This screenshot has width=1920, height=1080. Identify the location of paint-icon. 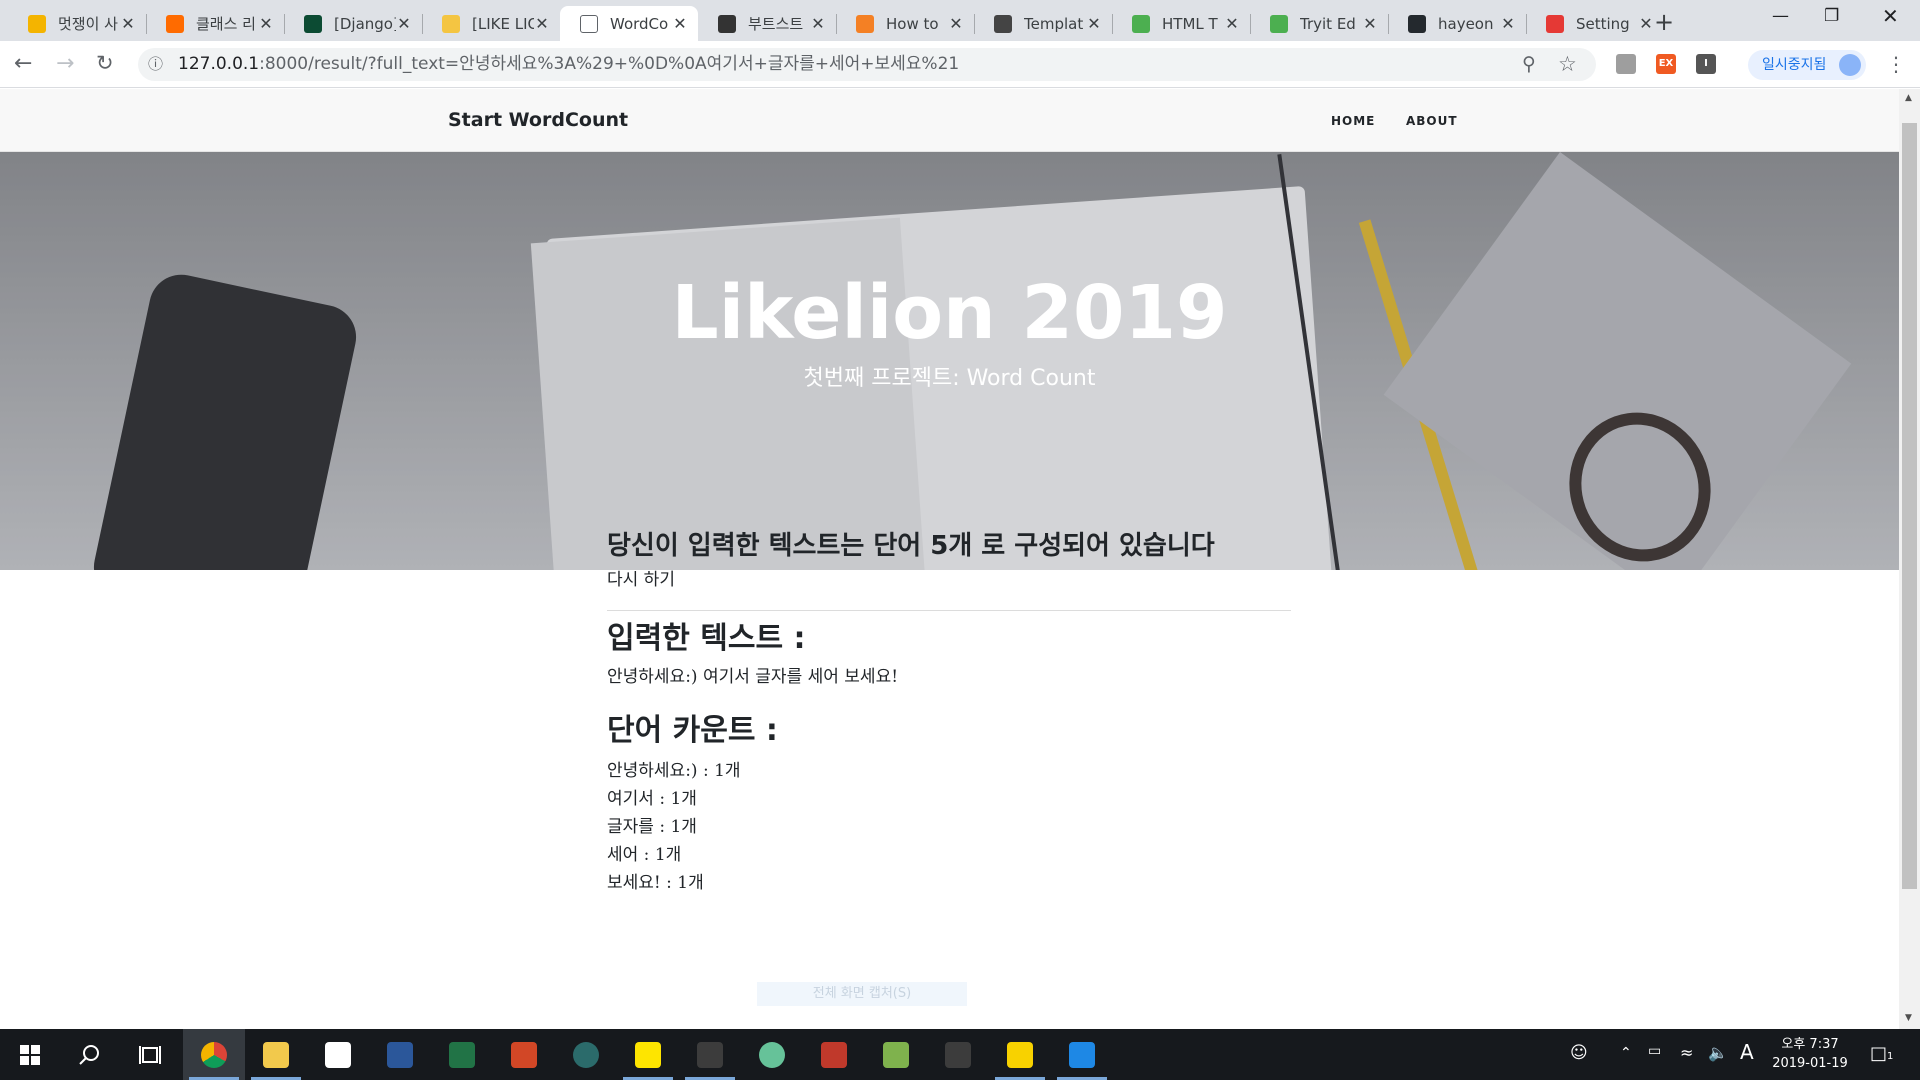
(834, 1054).